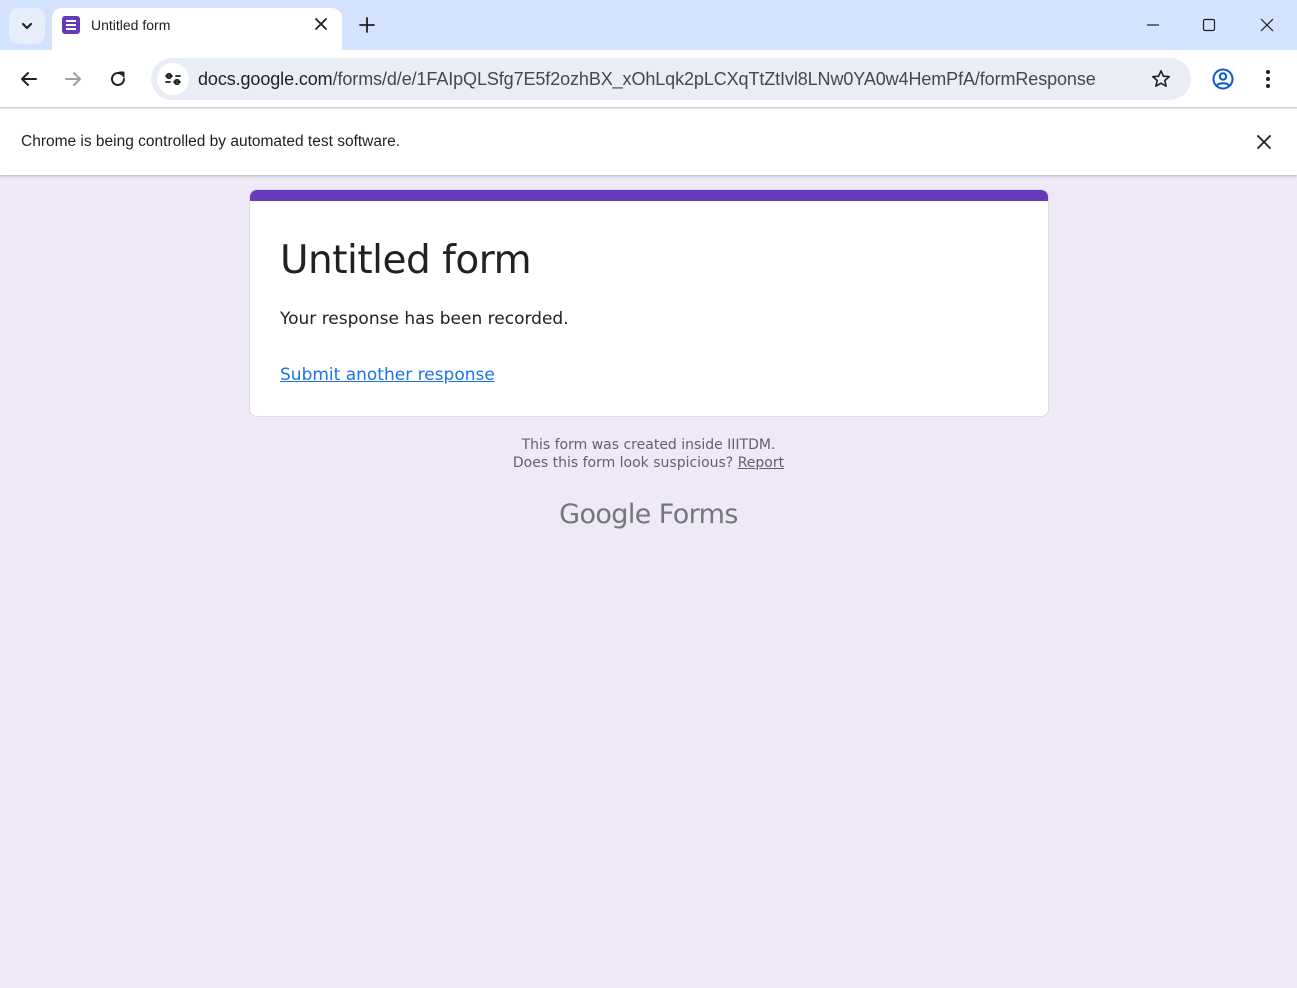 The width and height of the screenshot is (1297, 988). What do you see at coordinates (131, 25) in the screenshot?
I see `tab-title: Untitled form` at bounding box center [131, 25].